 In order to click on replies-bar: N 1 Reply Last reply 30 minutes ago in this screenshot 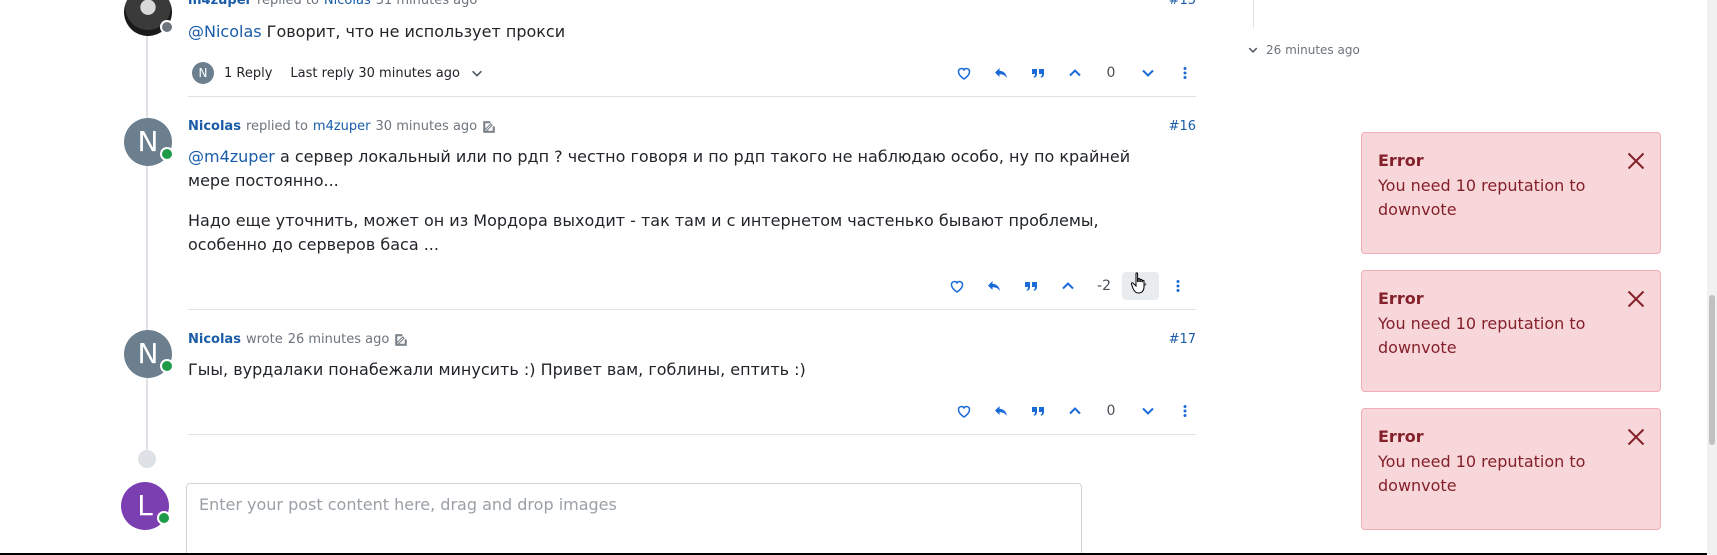, I will do `click(338, 73)`.